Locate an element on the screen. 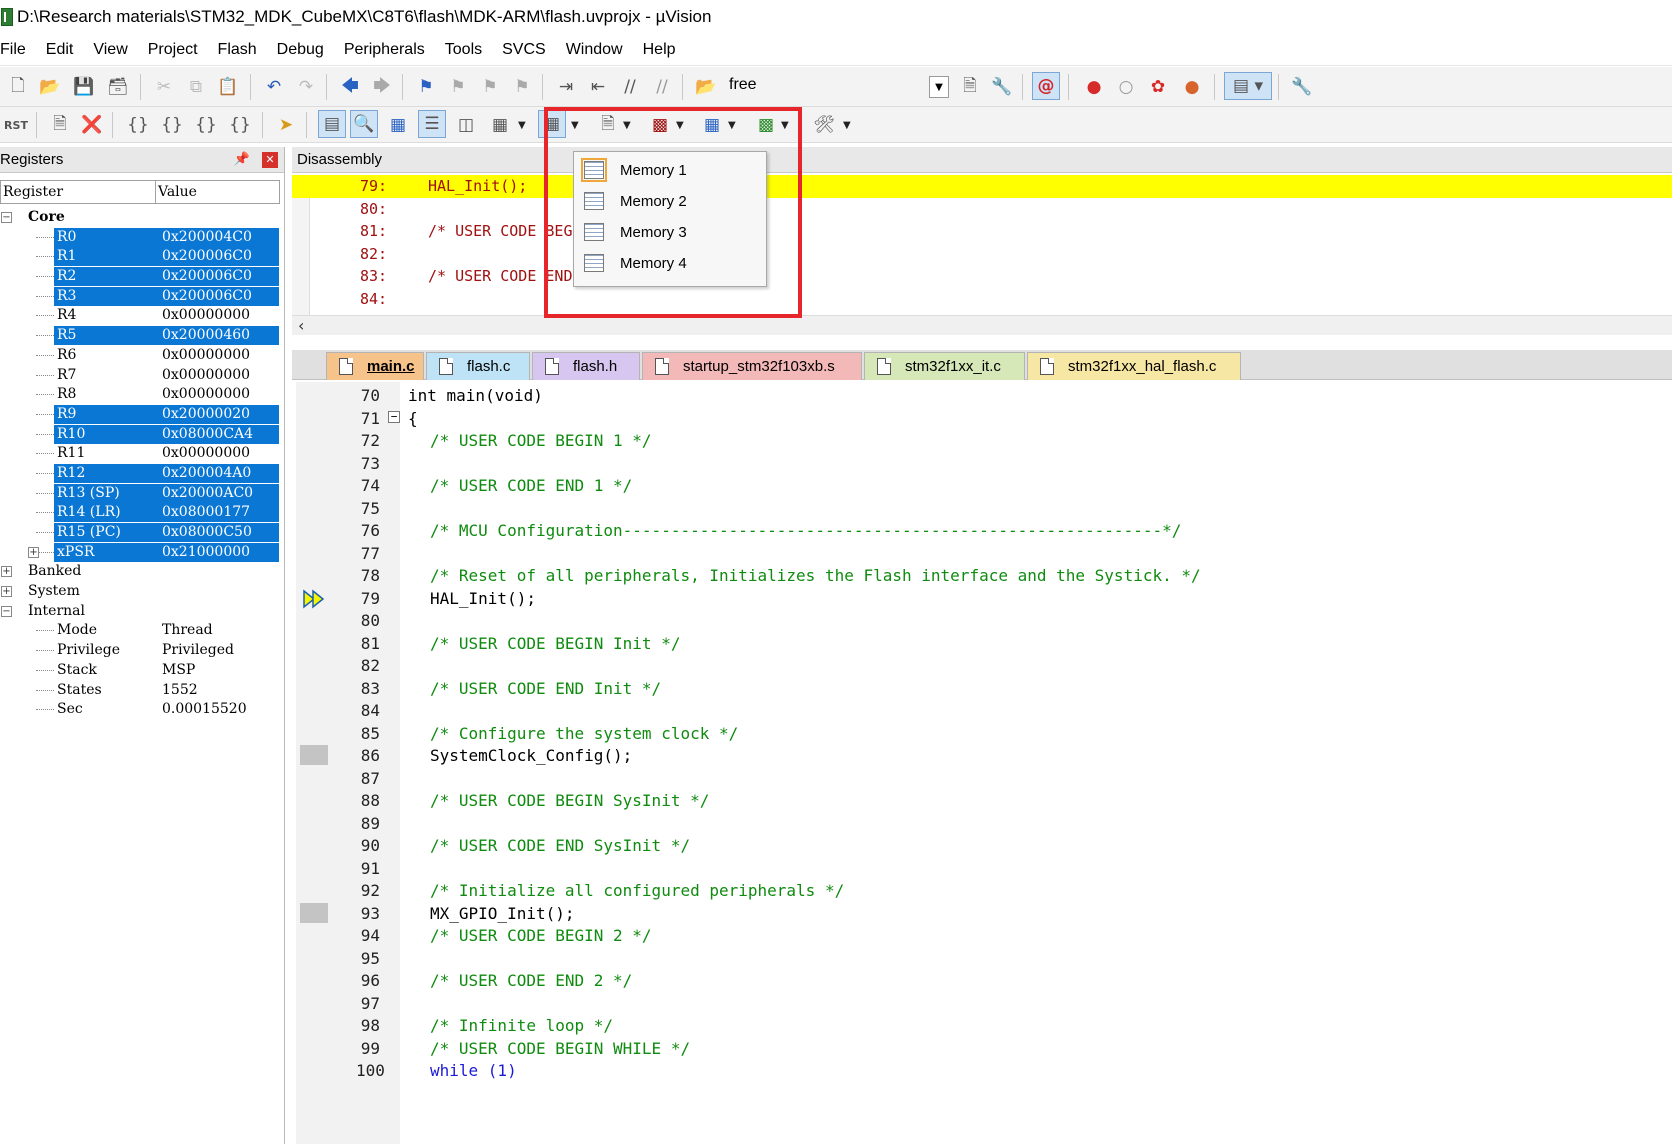 The width and height of the screenshot is (1672, 1144). show-next-statement-icon: ➤ is located at coordinates (286, 125).